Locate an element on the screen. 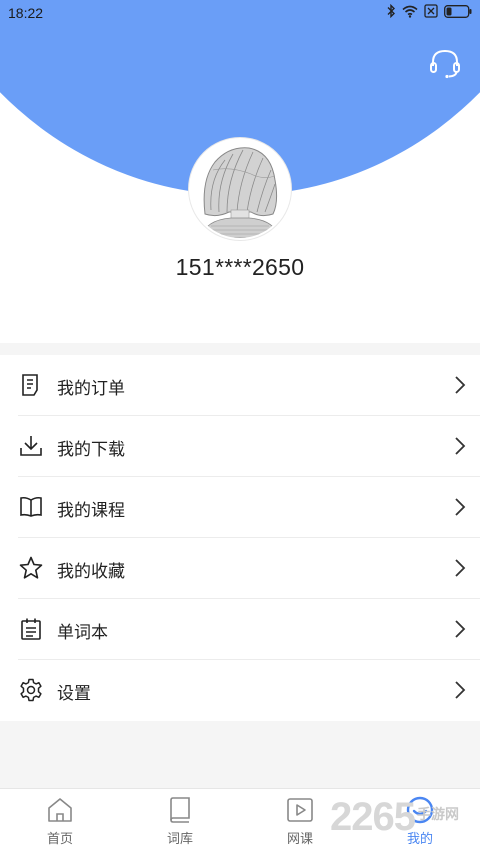 Image resolution: width=480 pixels, height=853 pixels. no-sim-icon is located at coordinates (431, 11).